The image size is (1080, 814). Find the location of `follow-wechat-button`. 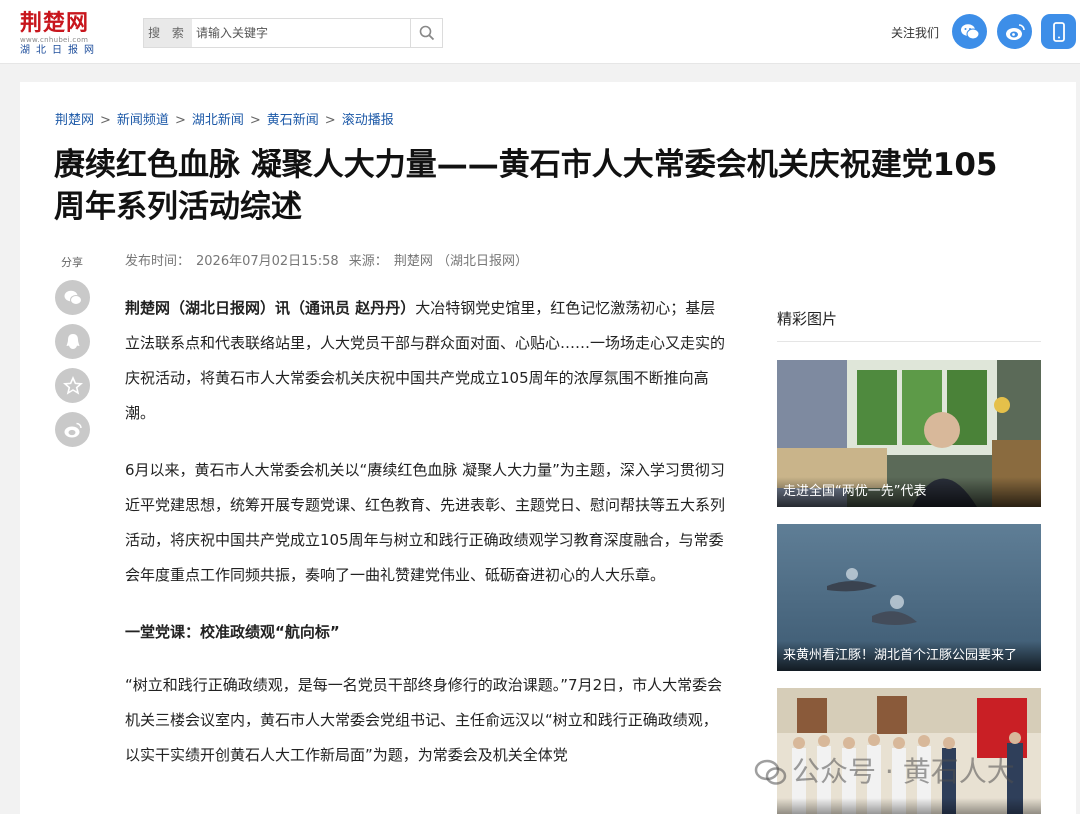

follow-wechat-button is located at coordinates (969, 31).